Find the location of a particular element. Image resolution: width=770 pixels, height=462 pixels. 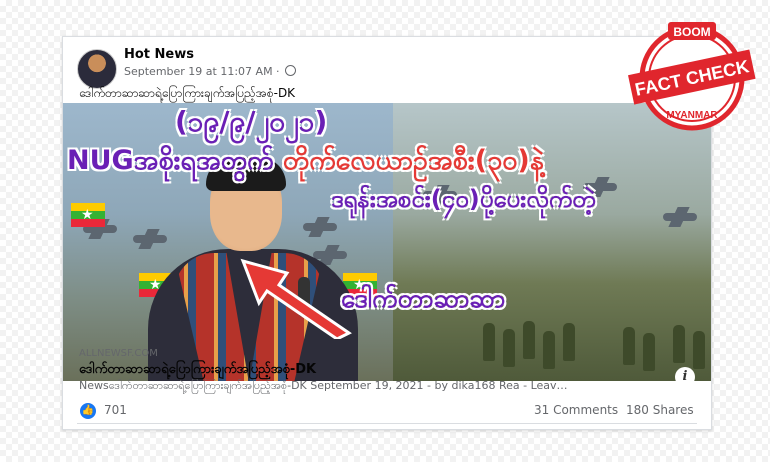

post-footer: 👍 701 31 Comments 180 Shares is located at coordinates (386, 412).